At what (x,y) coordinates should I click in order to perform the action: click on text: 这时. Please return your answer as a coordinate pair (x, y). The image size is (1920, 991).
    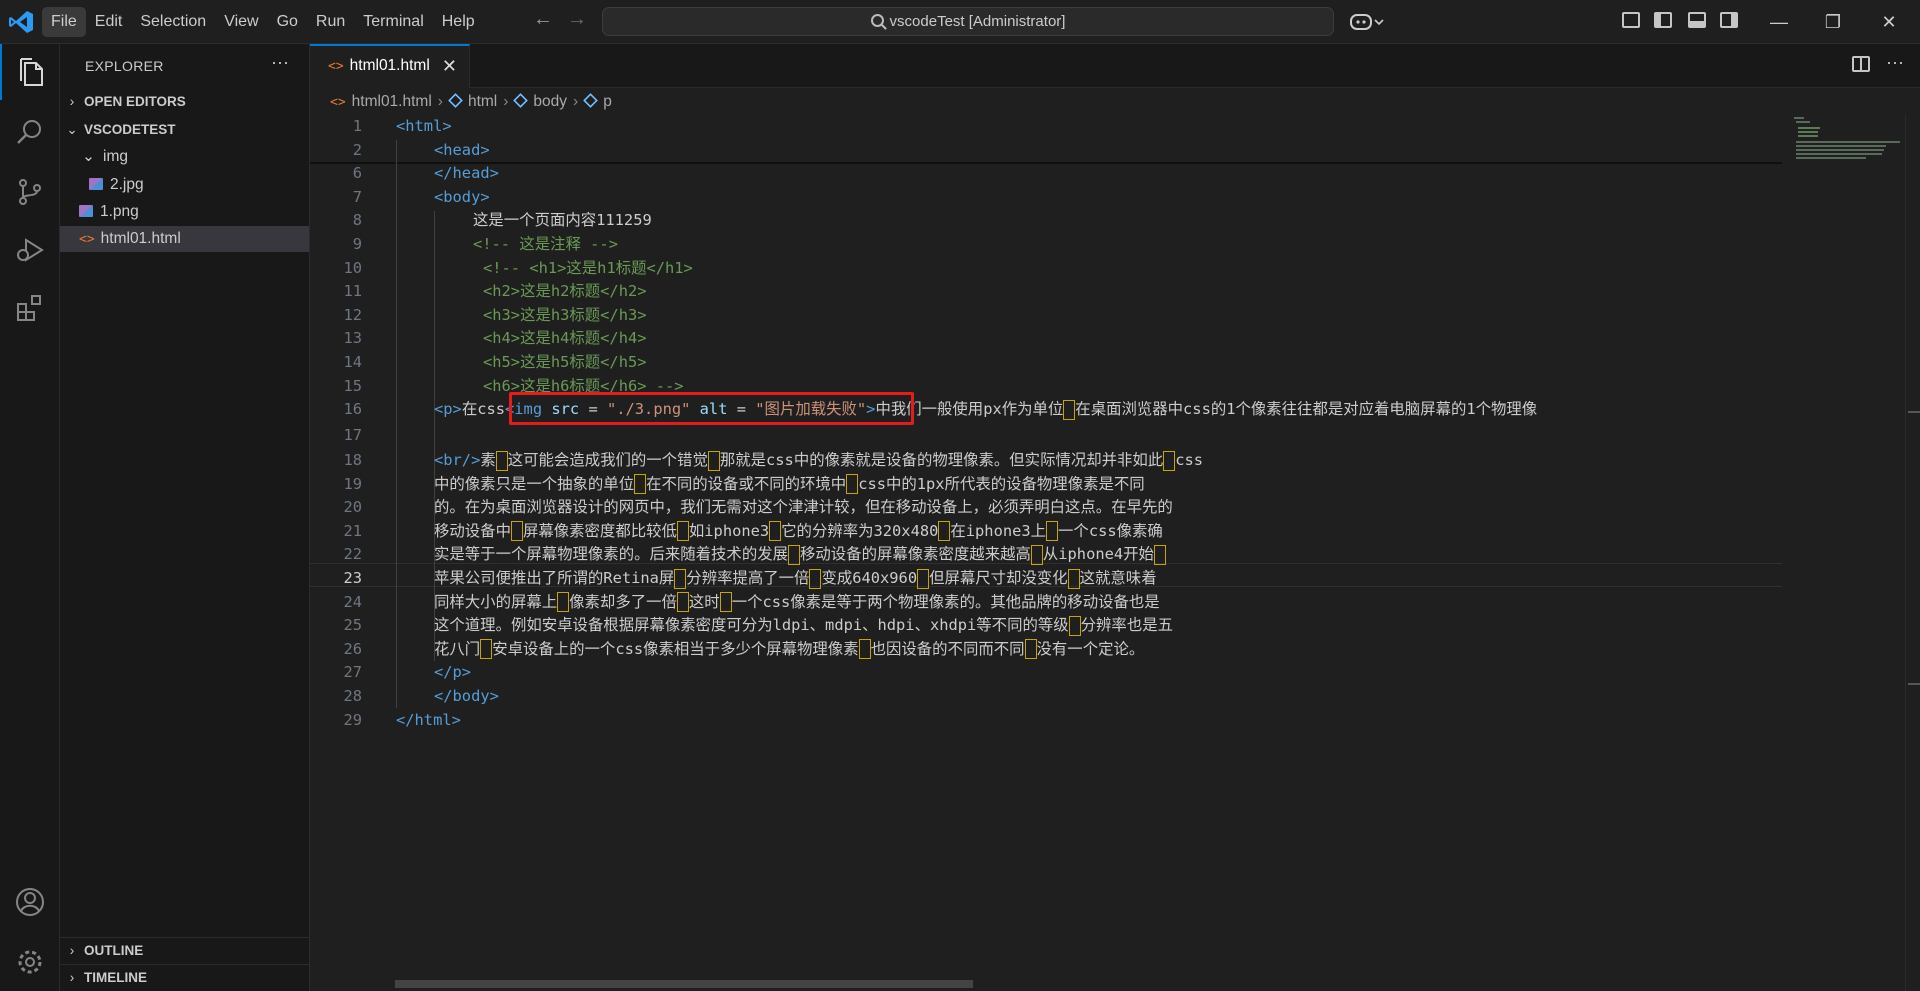
    Looking at the image, I should click on (704, 601).